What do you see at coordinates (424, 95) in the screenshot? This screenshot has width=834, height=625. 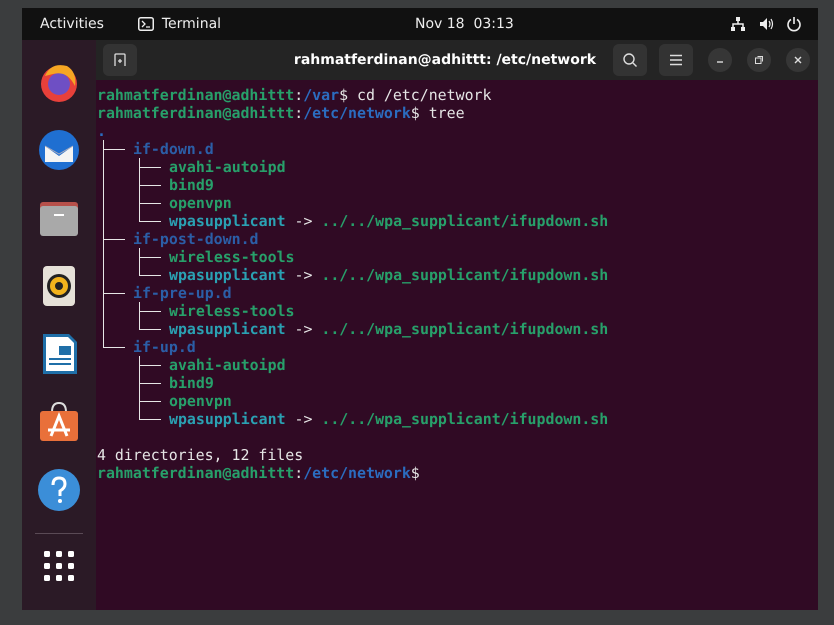 I see `command-text: cd /etc/network` at bounding box center [424, 95].